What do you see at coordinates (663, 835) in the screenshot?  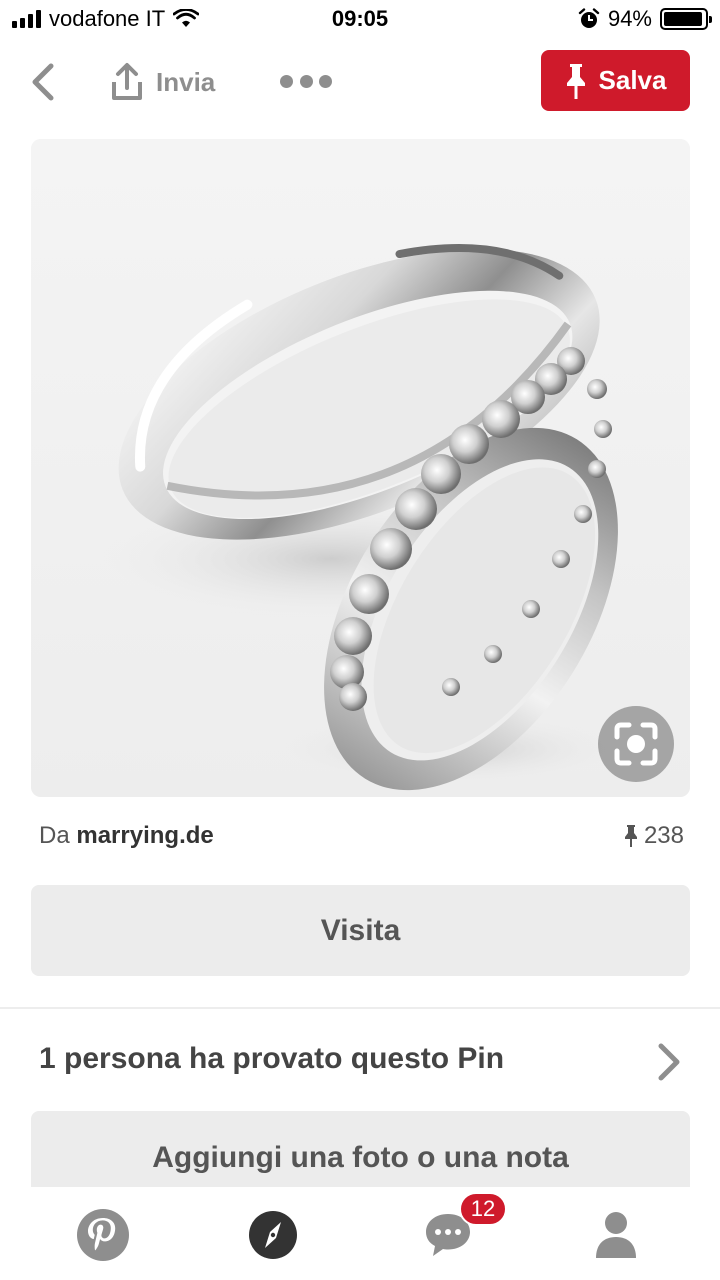 I see `save-count-value: 238` at bounding box center [663, 835].